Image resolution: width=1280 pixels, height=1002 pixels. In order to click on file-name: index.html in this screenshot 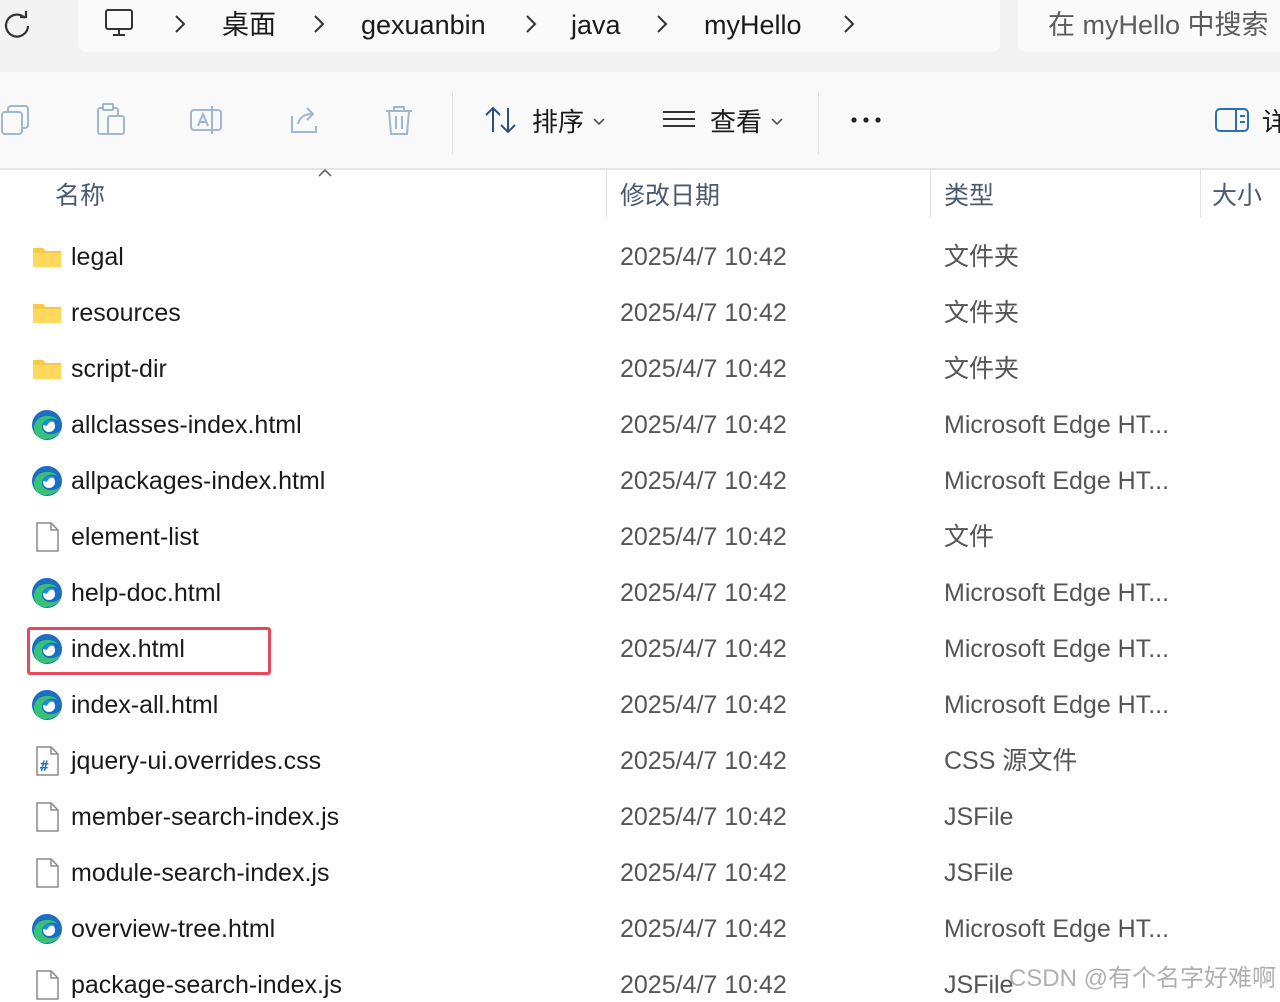, I will do `click(128, 649)`.